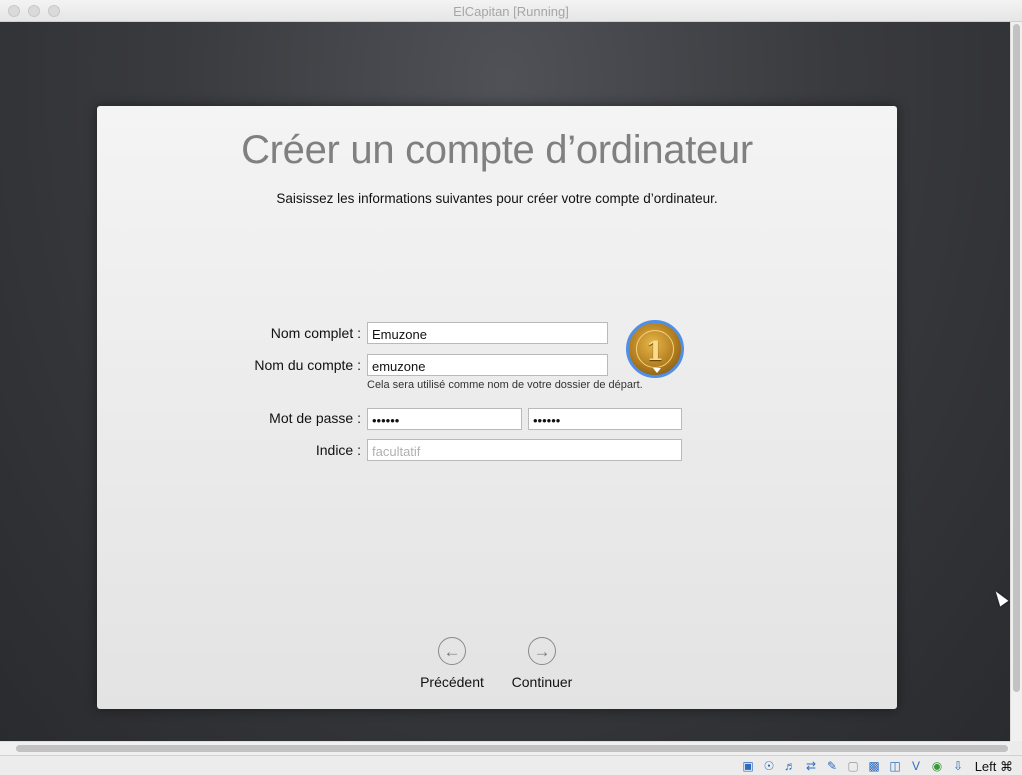 The height and width of the screenshot is (775, 1022). I want to click on continue-button: → Continuer, so click(542, 663).